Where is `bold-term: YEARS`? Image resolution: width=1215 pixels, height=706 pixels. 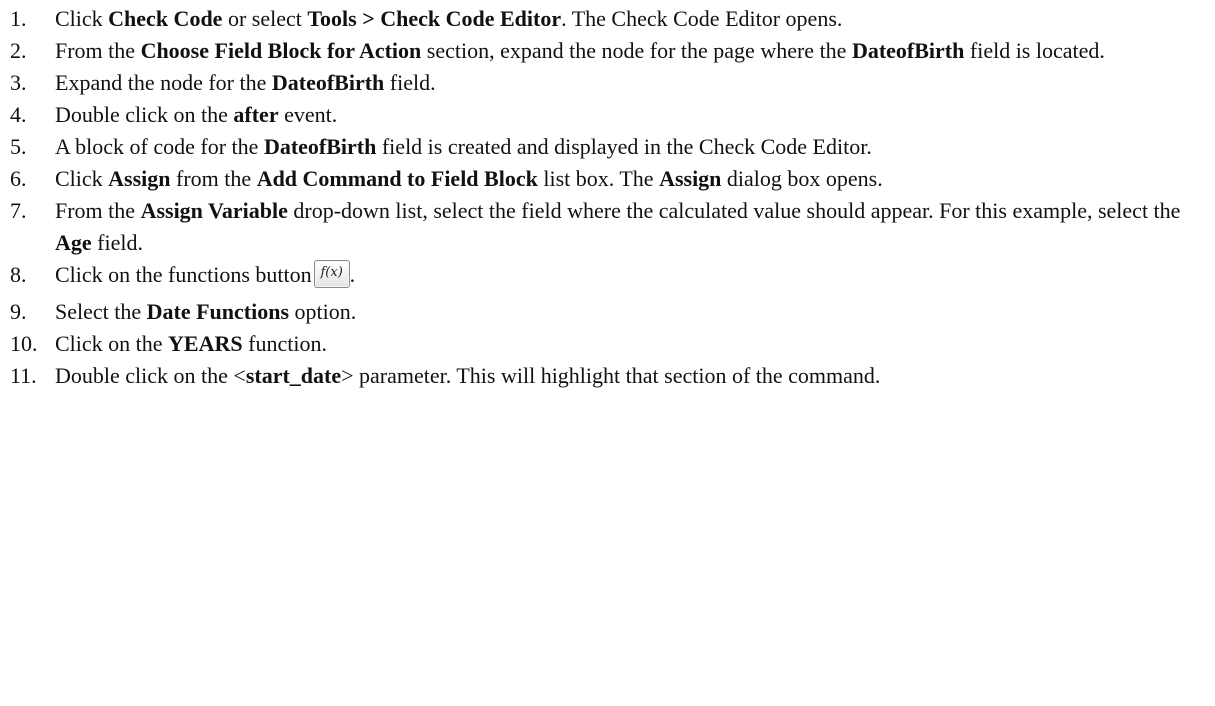
bold-term: YEARS is located at coordinates (205, 343).